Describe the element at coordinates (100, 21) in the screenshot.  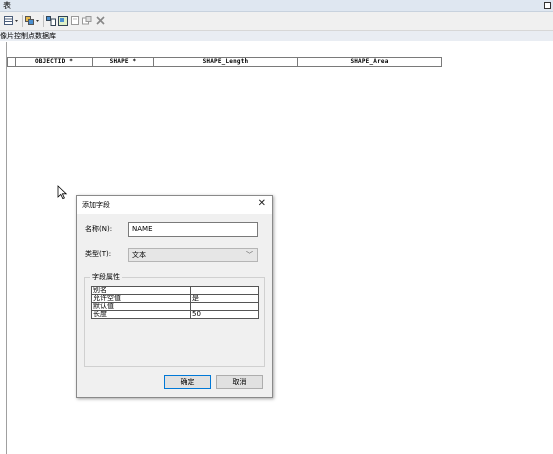
I see `delete-selected-icon` at that location.